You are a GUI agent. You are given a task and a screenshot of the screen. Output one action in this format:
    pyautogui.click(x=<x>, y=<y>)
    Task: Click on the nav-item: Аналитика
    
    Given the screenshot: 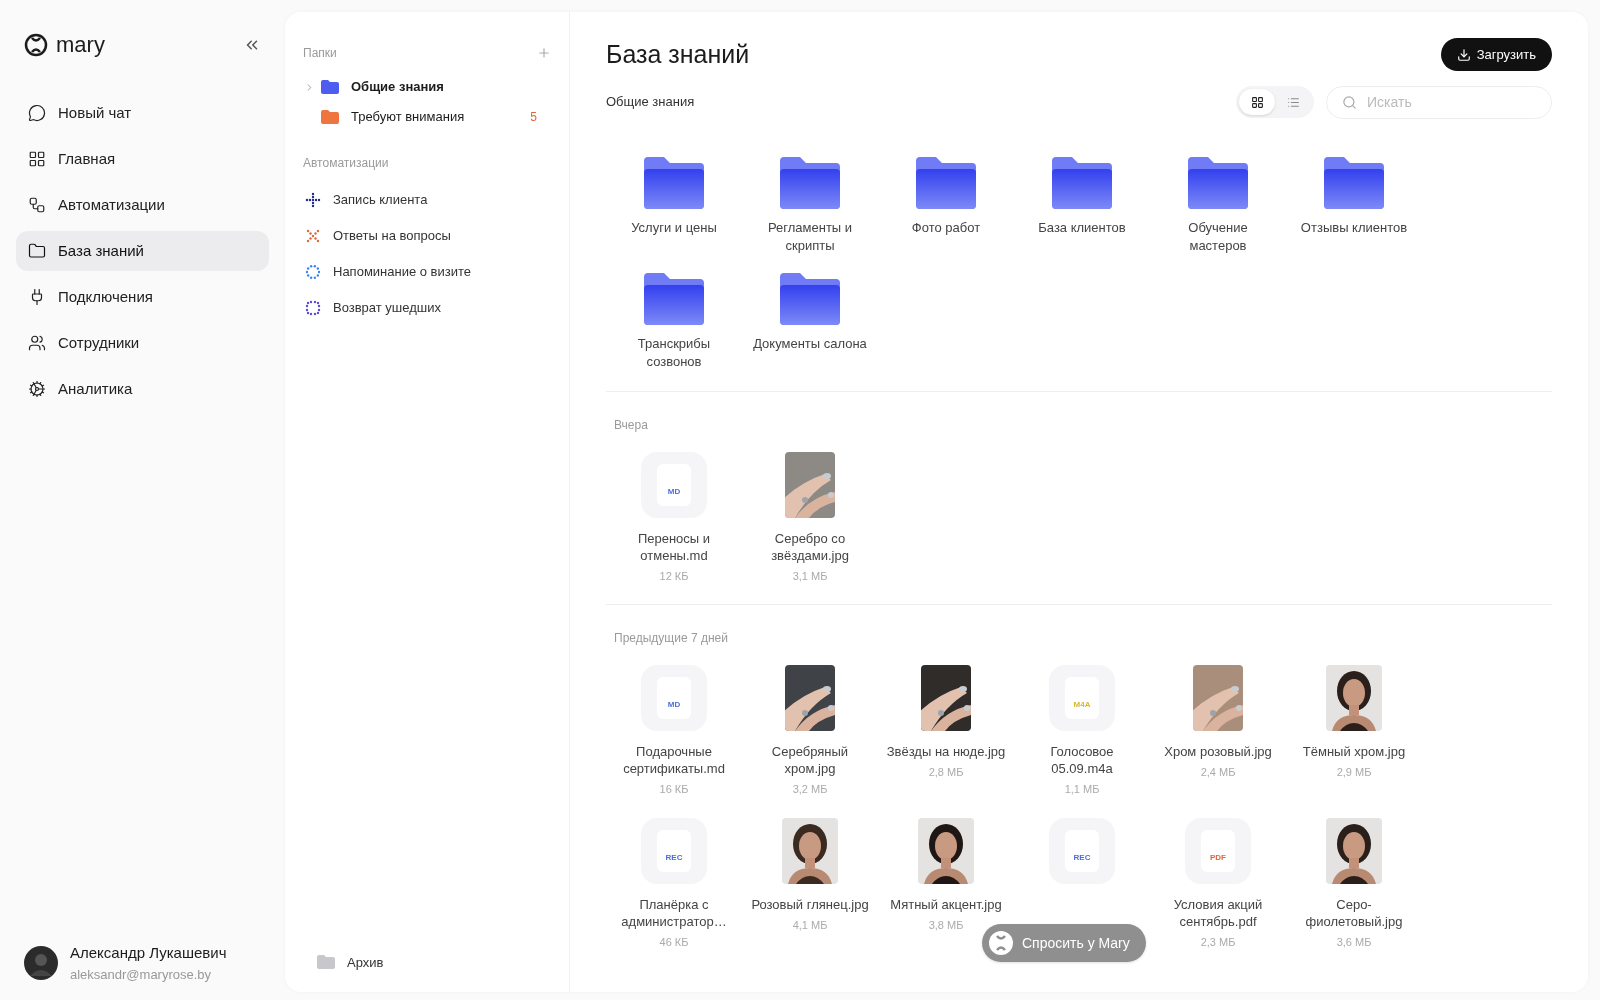 What is the action you would take?
    pyautogui.click(x=142, y=389)
    